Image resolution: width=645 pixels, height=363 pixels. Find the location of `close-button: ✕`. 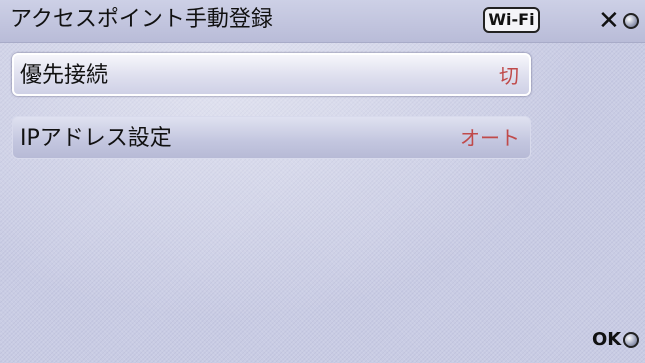

close-button: ✕ is located at coordinates (620, 21).